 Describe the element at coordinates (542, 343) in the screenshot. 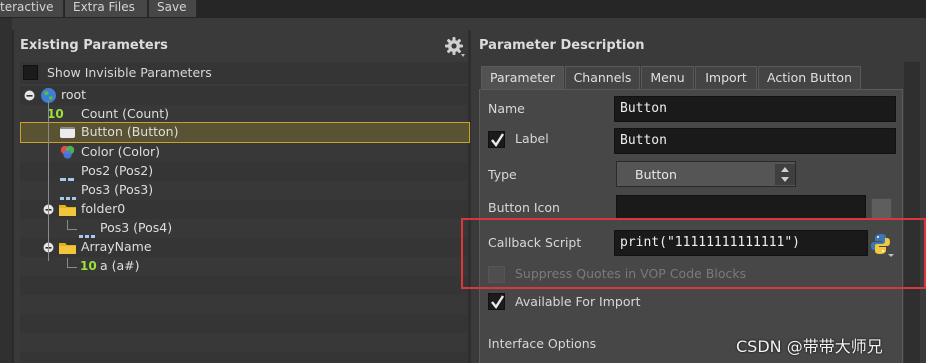

I see `interface-options-label: Interface Options` at that location.